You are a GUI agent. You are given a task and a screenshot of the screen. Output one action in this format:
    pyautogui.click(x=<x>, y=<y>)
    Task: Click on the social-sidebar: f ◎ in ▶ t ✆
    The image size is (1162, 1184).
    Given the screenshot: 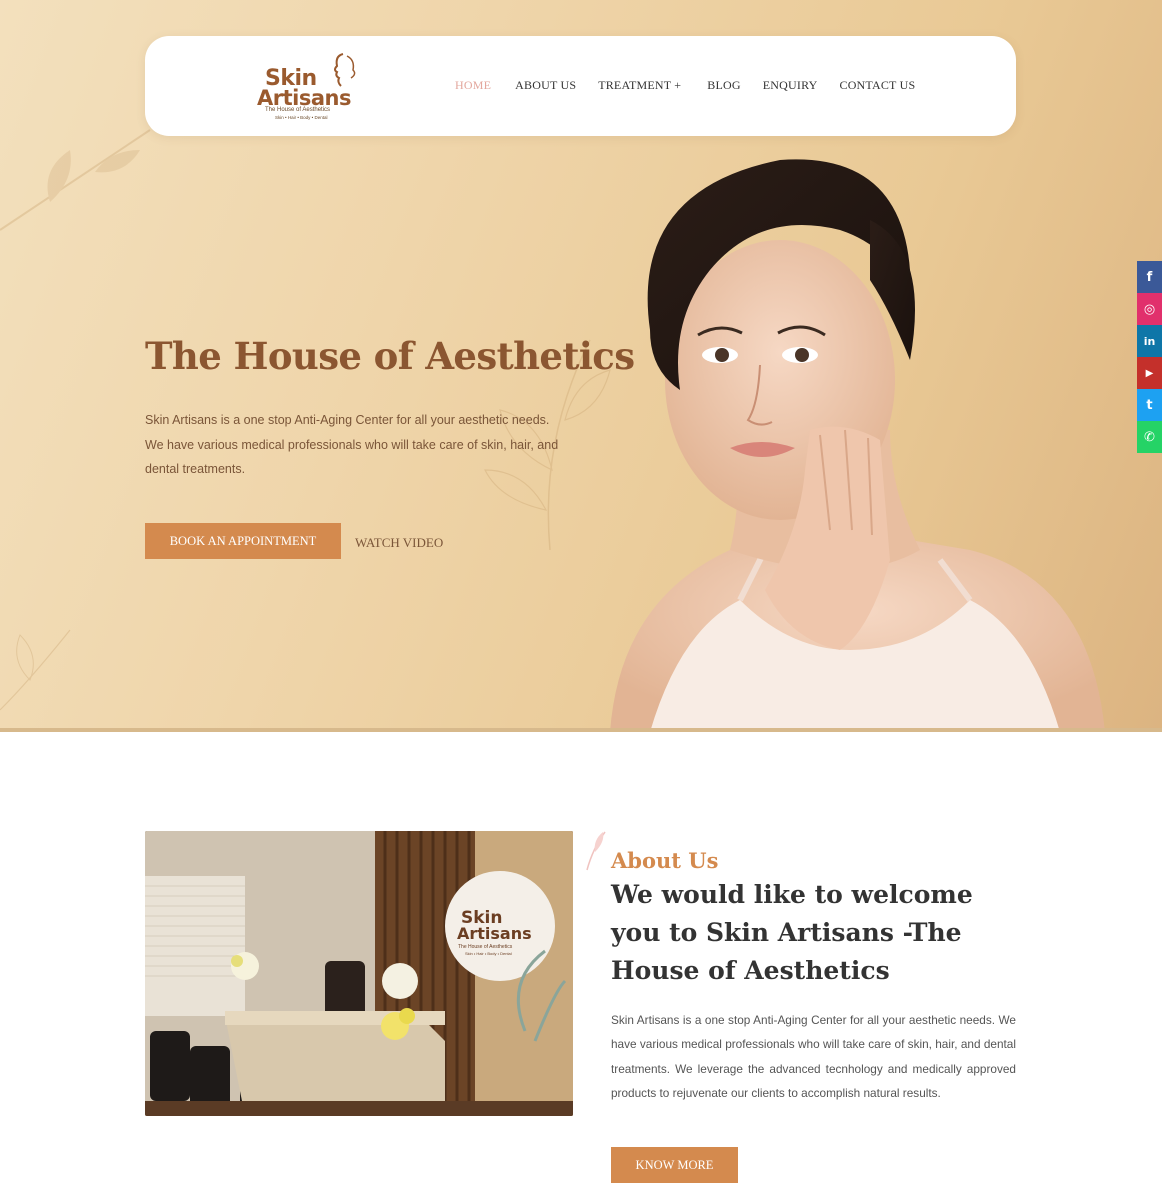 What is the action you would take?
    pyautogui.click(x=1149, y=357)
    